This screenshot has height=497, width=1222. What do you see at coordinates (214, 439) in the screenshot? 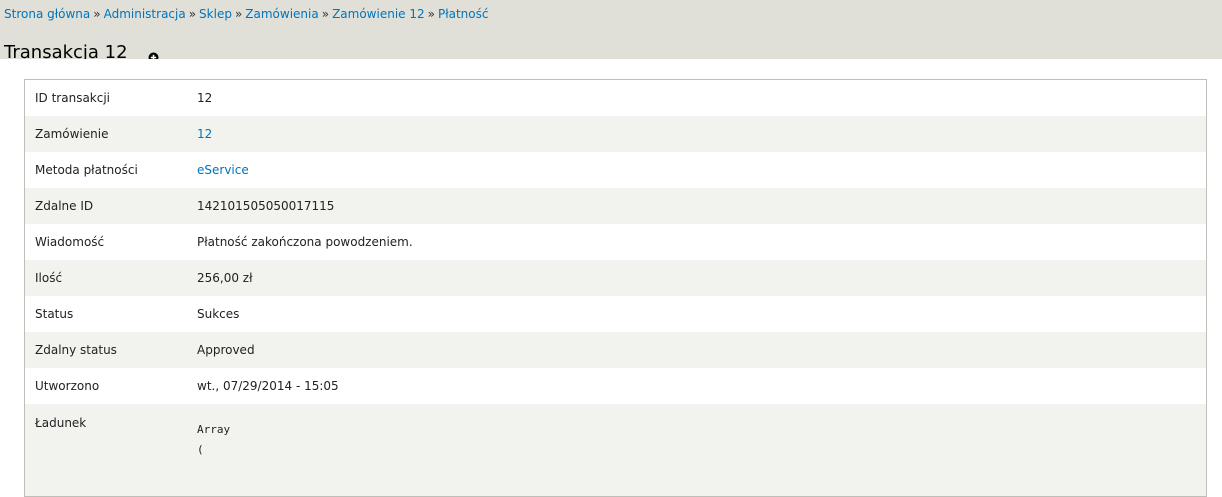
I see `payload-value: Array (` at bounding box center [214, 439].